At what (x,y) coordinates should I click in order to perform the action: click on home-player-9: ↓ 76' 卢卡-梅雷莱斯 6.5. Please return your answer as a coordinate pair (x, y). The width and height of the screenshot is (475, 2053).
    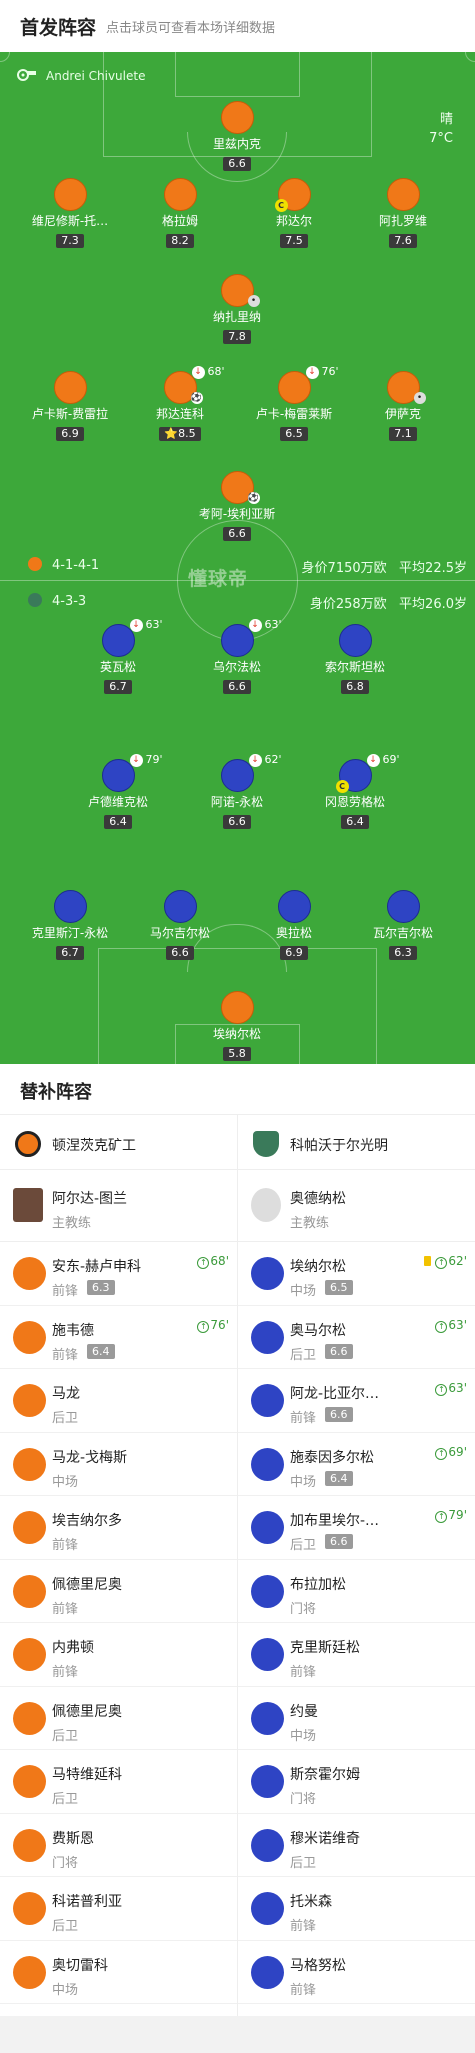
    Looking at the image, I should click on (294, 403).